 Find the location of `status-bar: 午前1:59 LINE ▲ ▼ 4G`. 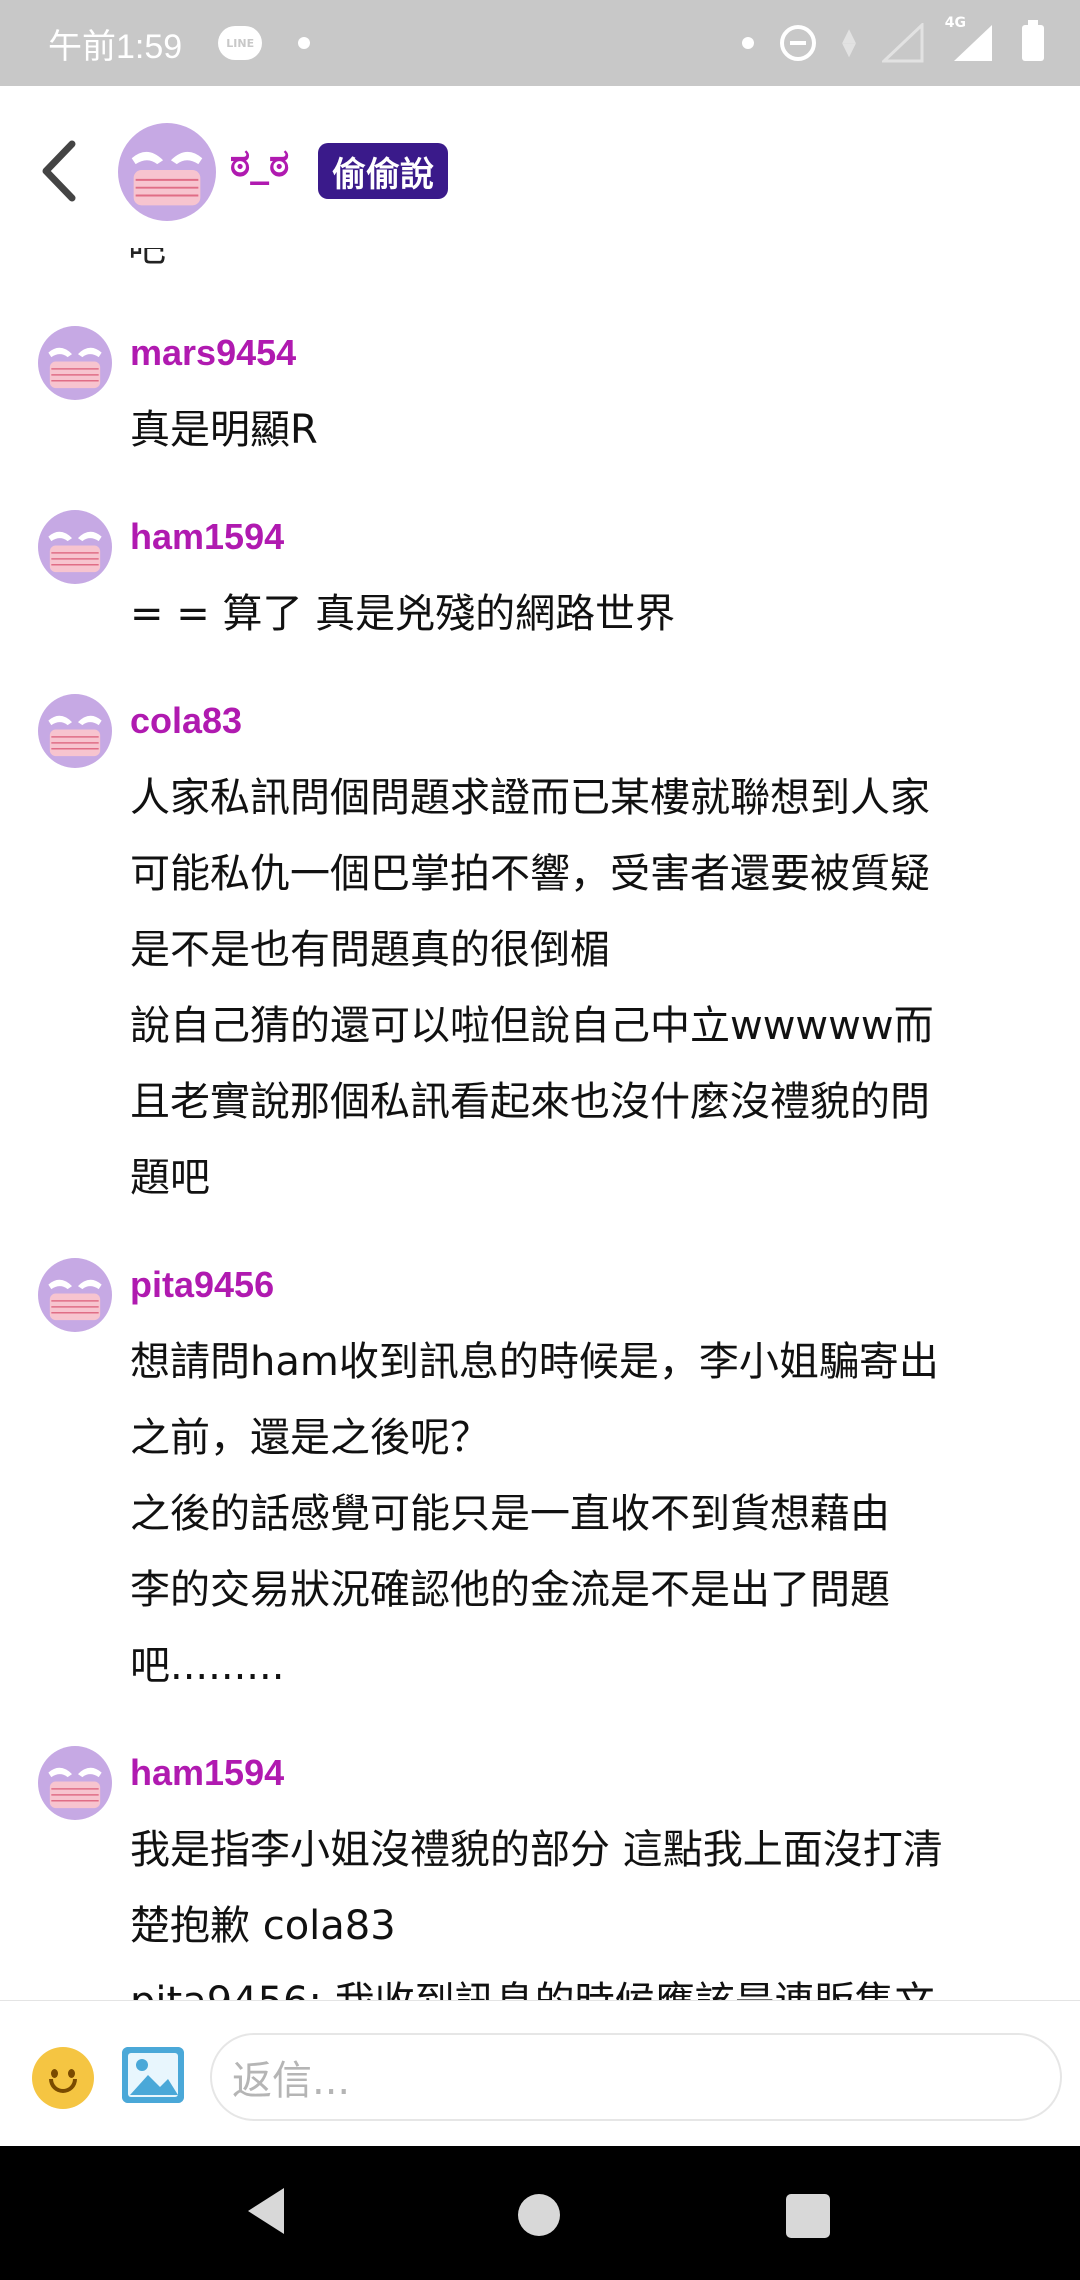

status-bar: 午前1:59 LINE ▲ ▼ 4G is located at coordinates (540, 43).